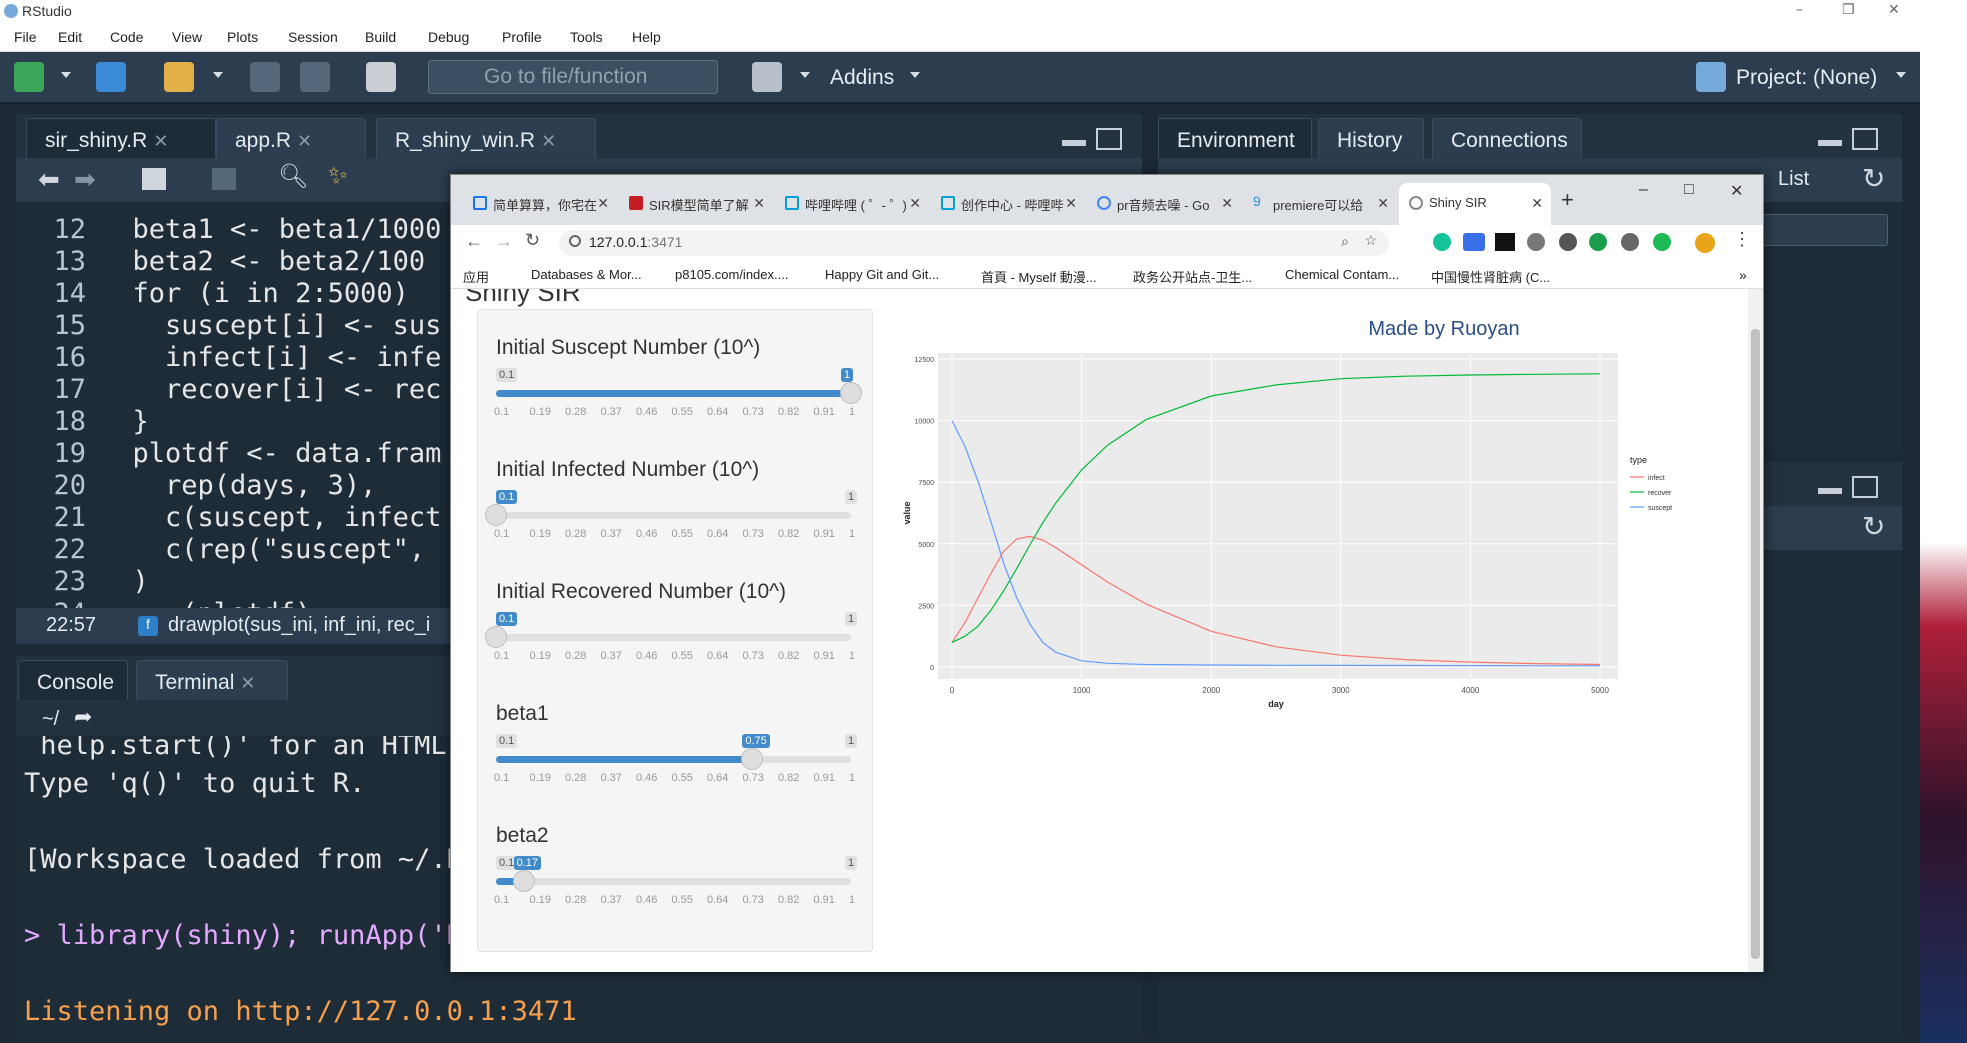 The image size is (1967, 1043). I want to click on menu-file: File, so click(25, 37).